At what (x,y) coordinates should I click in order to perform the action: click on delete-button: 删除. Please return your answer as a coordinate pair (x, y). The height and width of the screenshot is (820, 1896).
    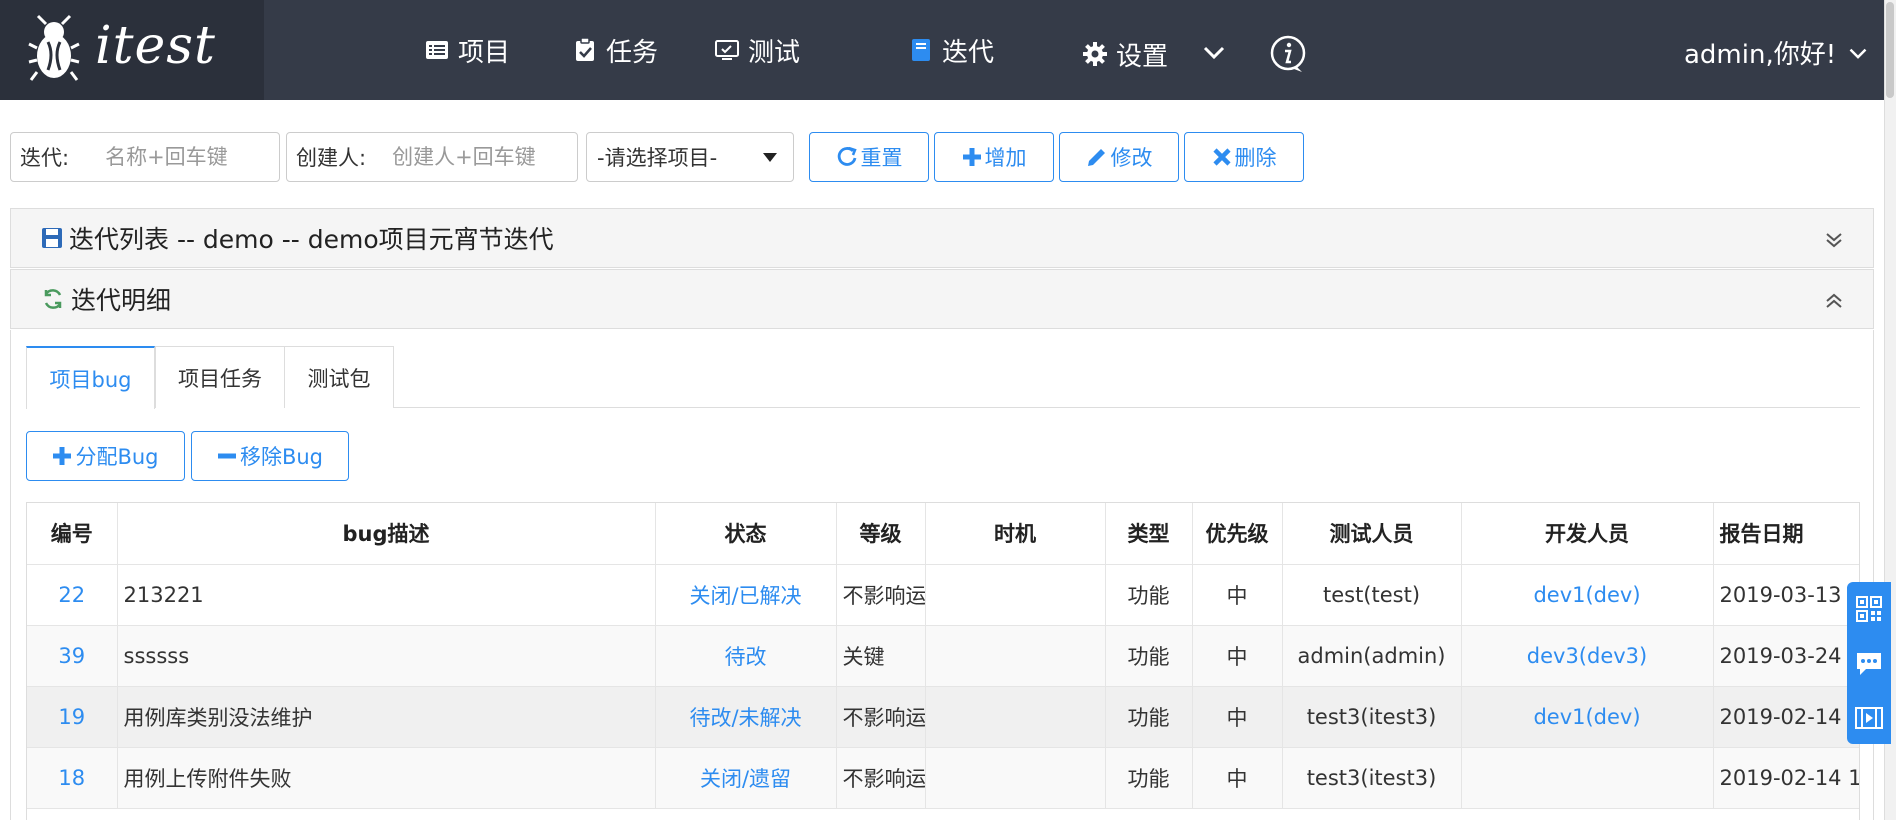
    Looking at the image, I should click on (1244, 157).